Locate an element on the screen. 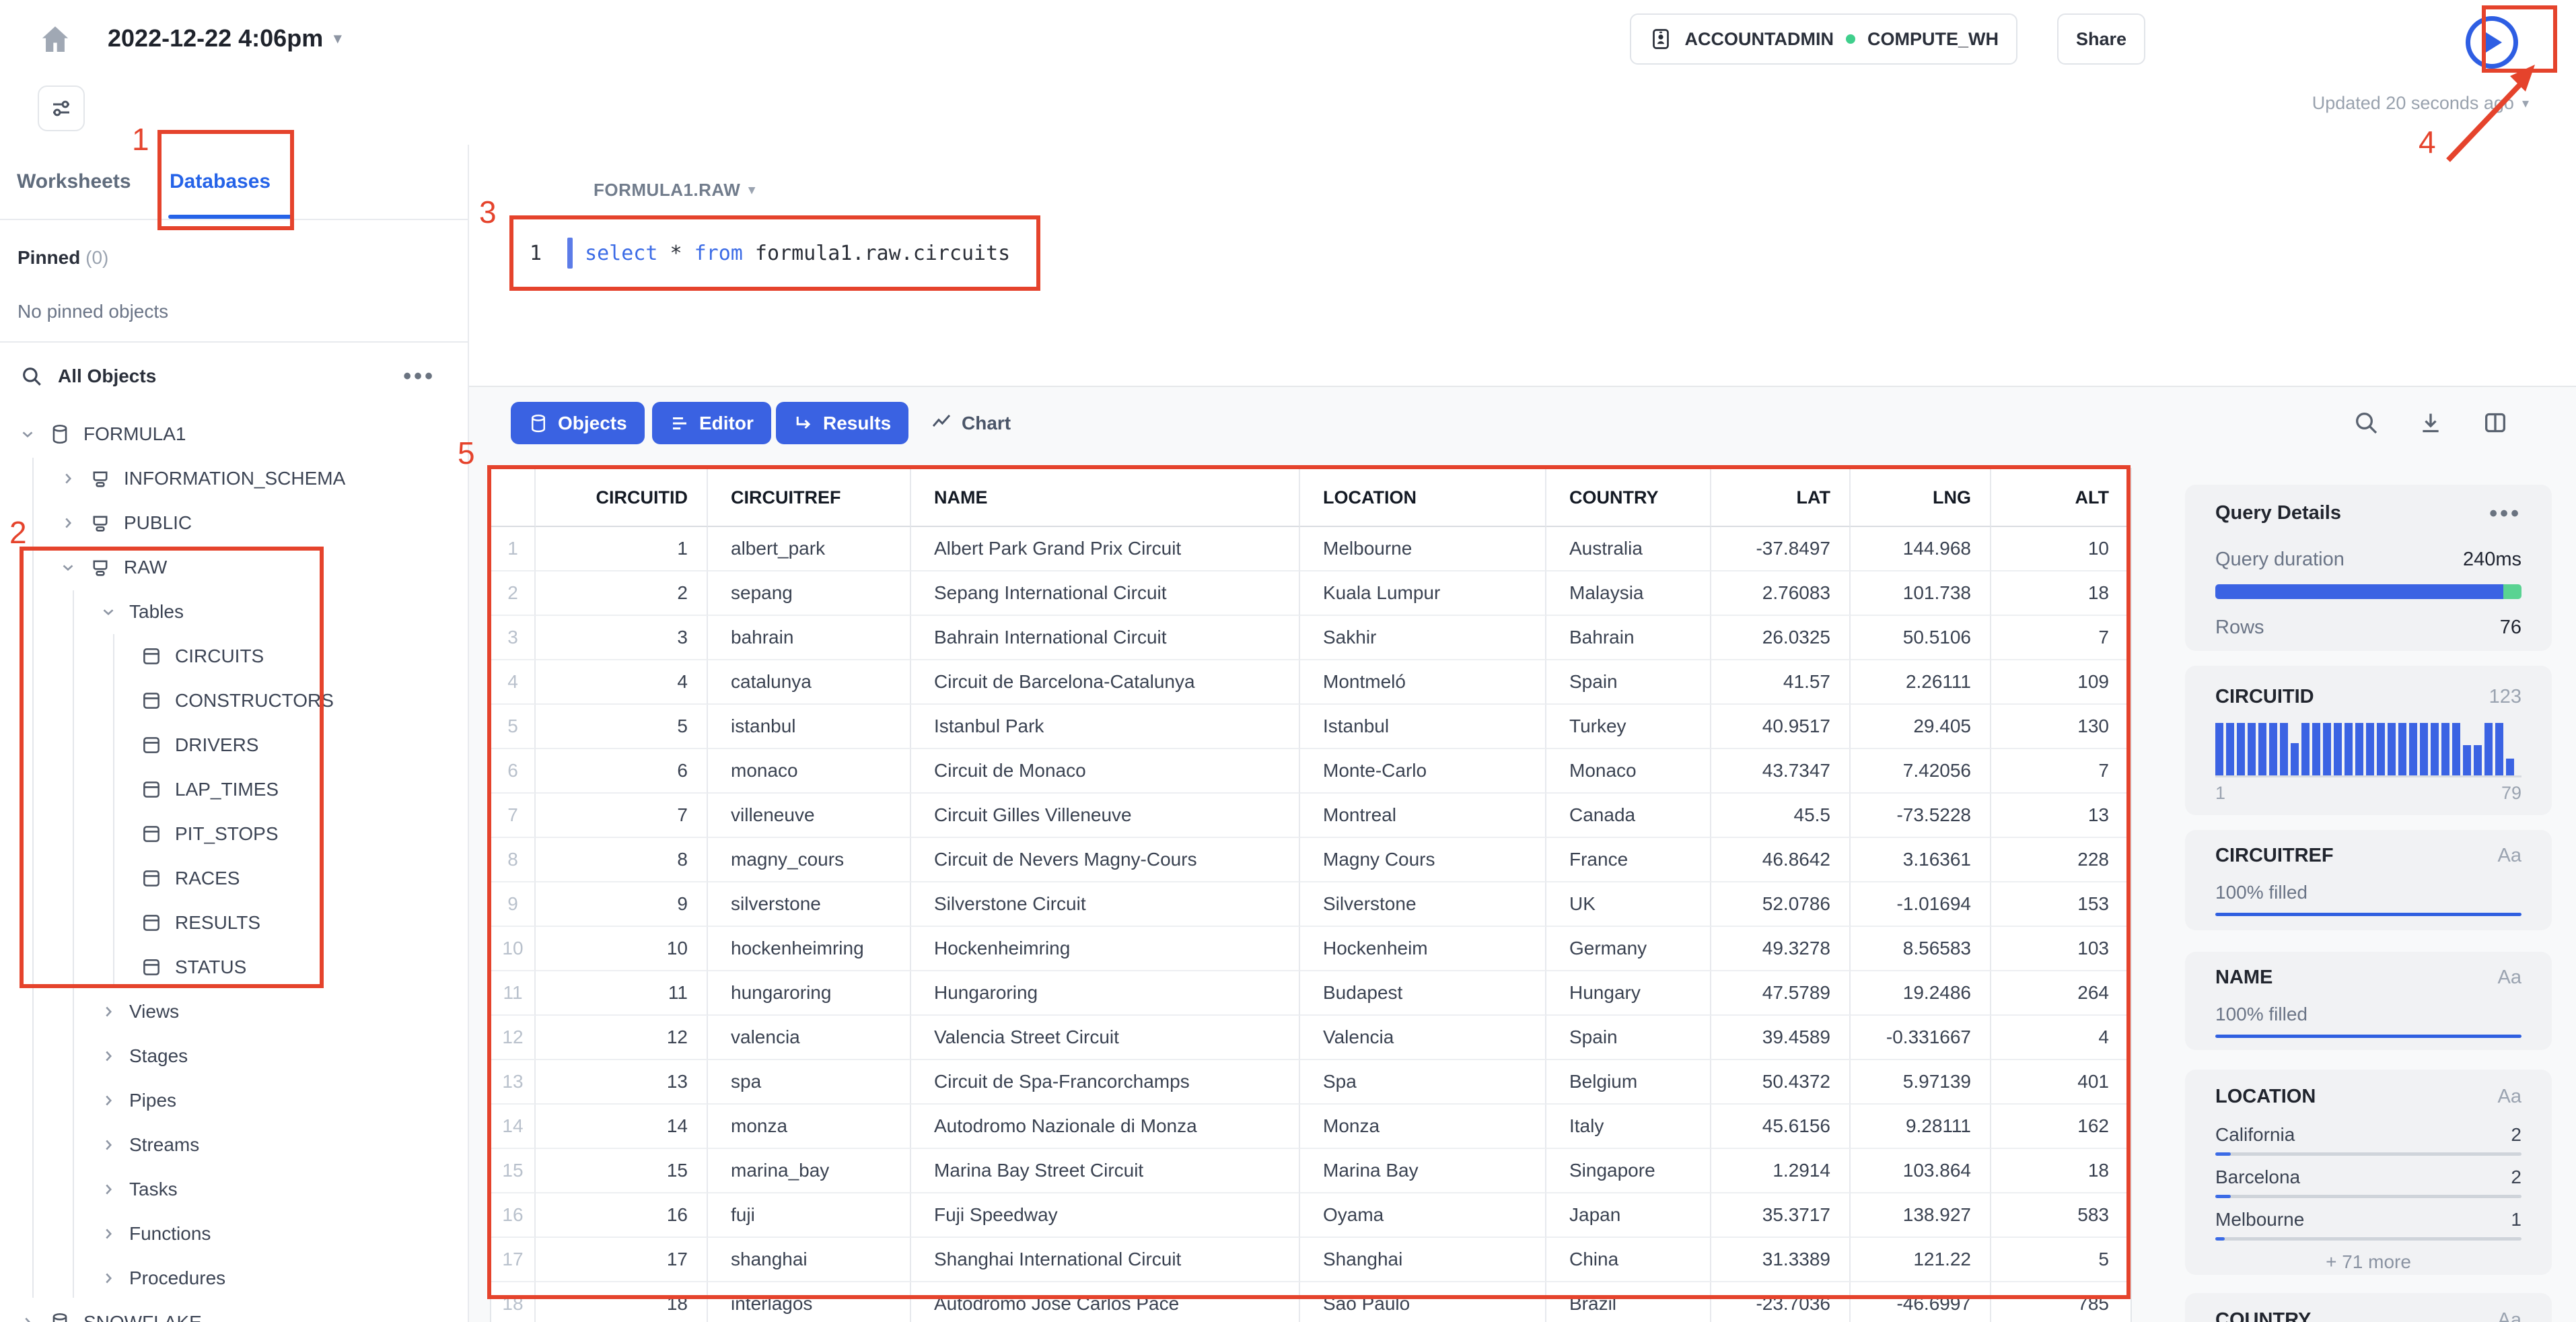 Image resolution: width=2576 pixels, height=1322 pixels. table-cell: marina_bay is located at coordinates (809, 1171).